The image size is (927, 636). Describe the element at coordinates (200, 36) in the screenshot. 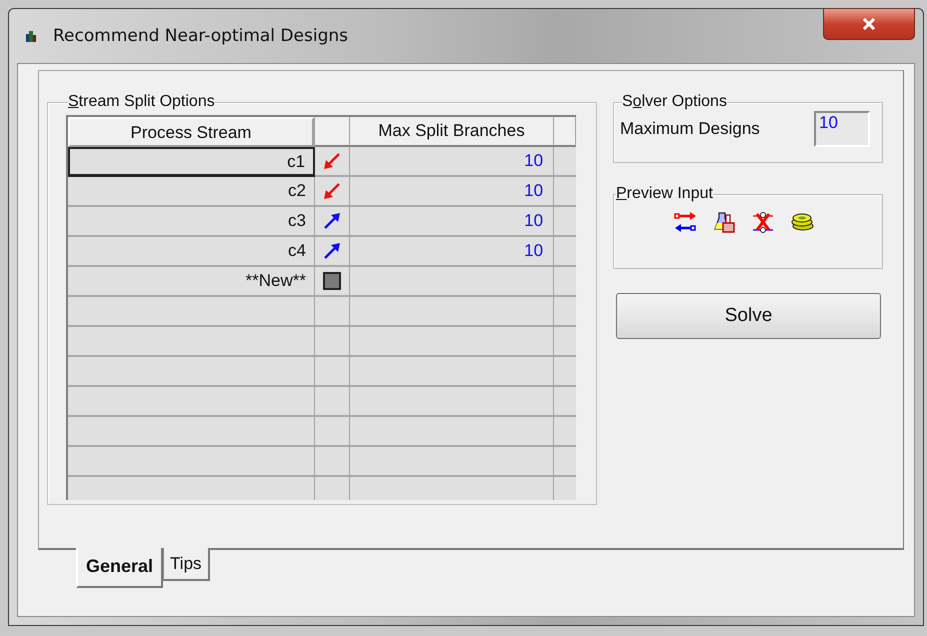

I see `window-title: Recommend Near-optimal Designs` at that location.